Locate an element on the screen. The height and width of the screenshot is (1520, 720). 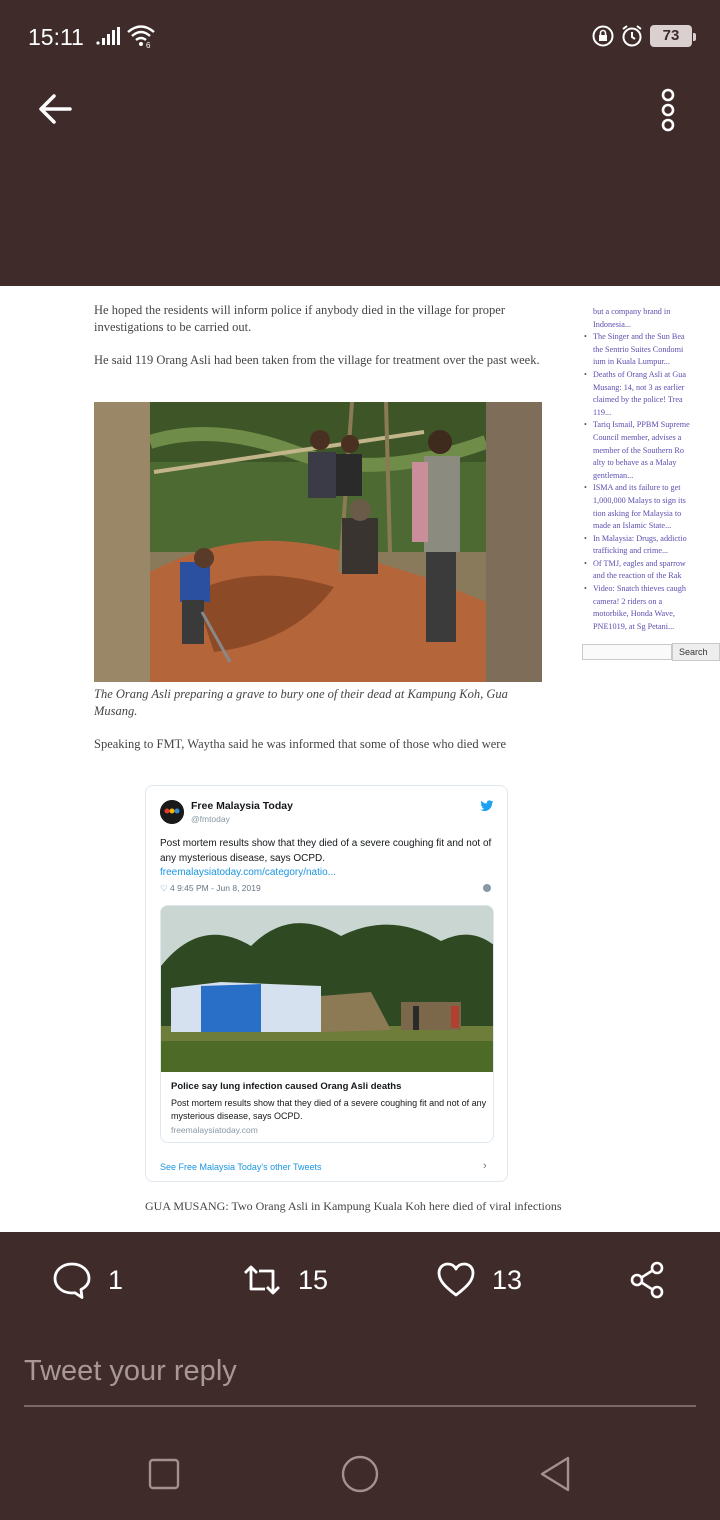
avatar is located at coordinates (172, 812).